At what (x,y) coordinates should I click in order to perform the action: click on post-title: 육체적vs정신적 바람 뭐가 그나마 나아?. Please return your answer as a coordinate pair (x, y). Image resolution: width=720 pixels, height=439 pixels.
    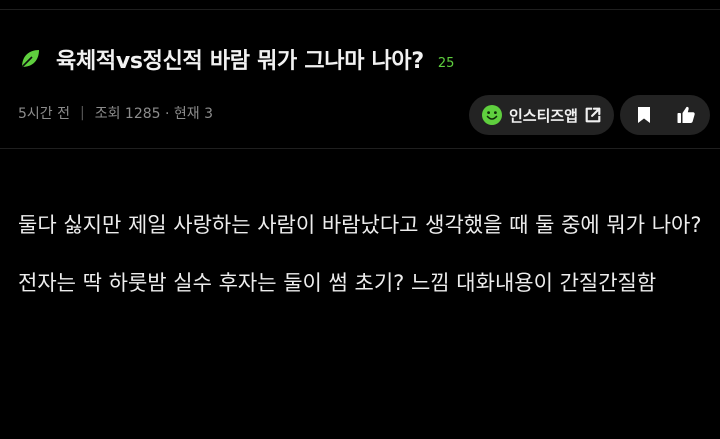
    Looking at the image, I should click on (240, 61).